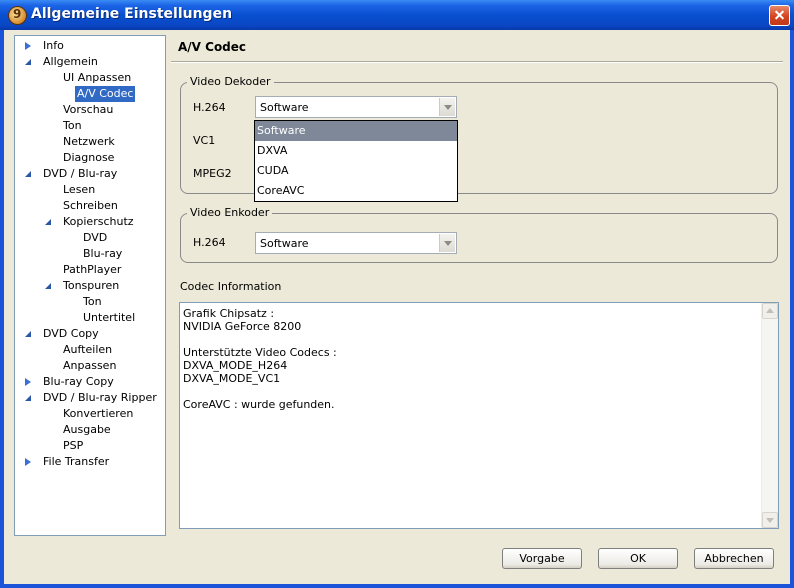  I want to click on video-decoder-group-label: Video Dekoder, so click(230, 81).